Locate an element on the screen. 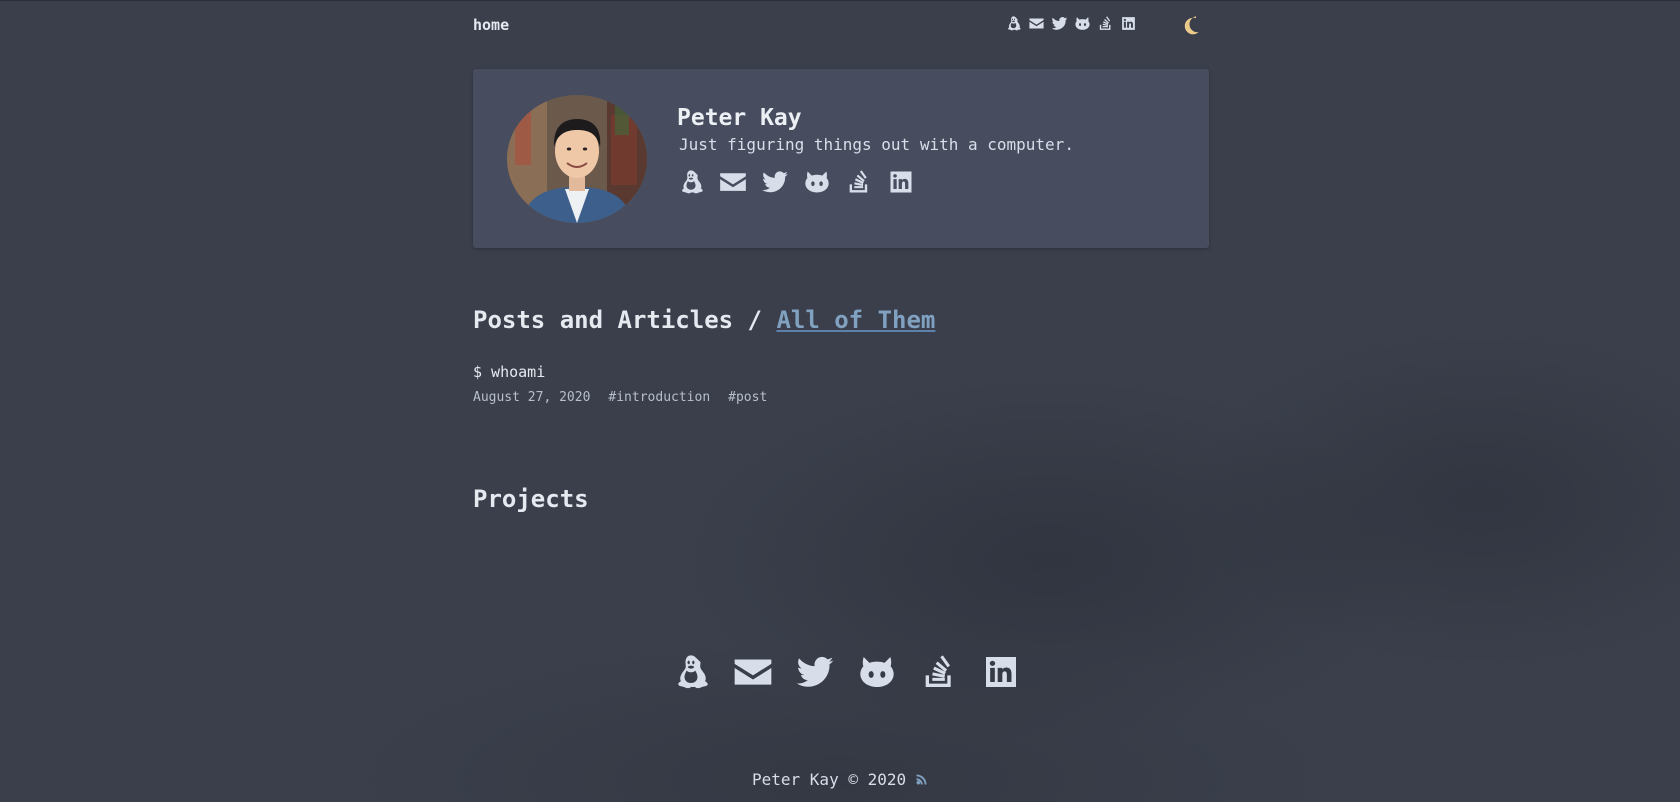  footer-social-icons is located at coordinates (846, 672).